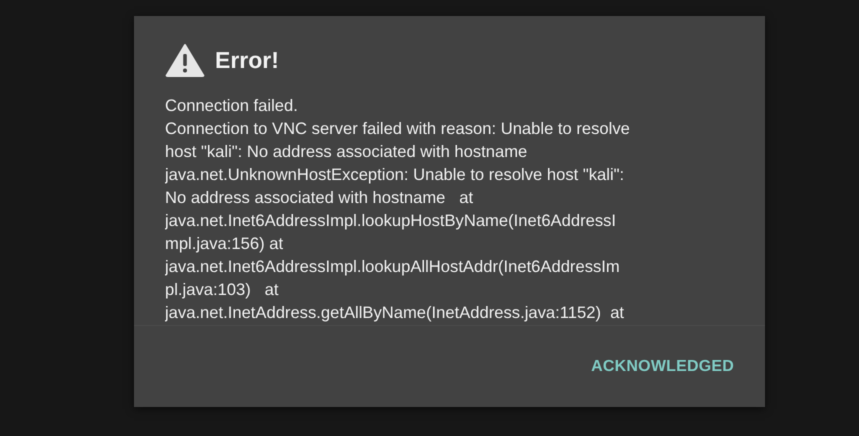  What do you see at coordinates (398, 129) in the screenshot?
I see `message-line: Connection to VNC server failed with reason: Unable to resolve` at bounding box center [398, 129].